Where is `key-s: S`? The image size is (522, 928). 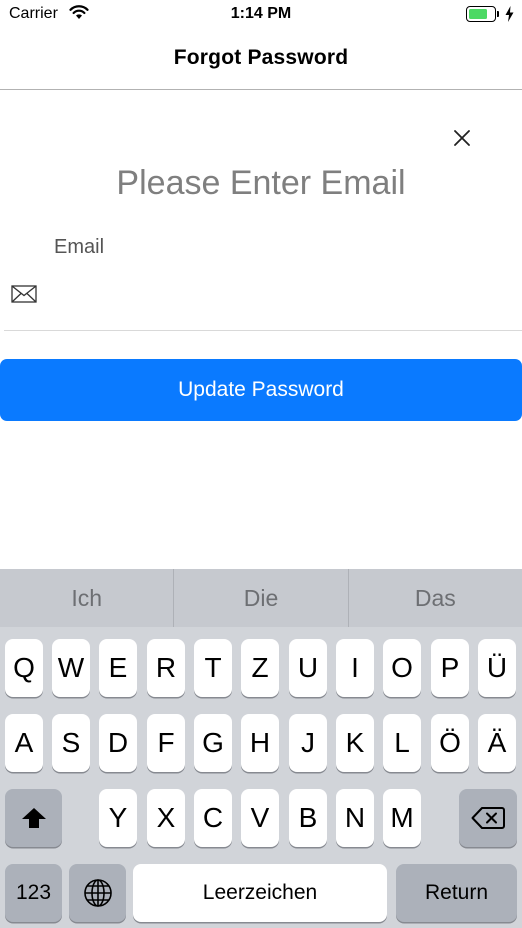
key-s: S is located at coordinates (71, 743).